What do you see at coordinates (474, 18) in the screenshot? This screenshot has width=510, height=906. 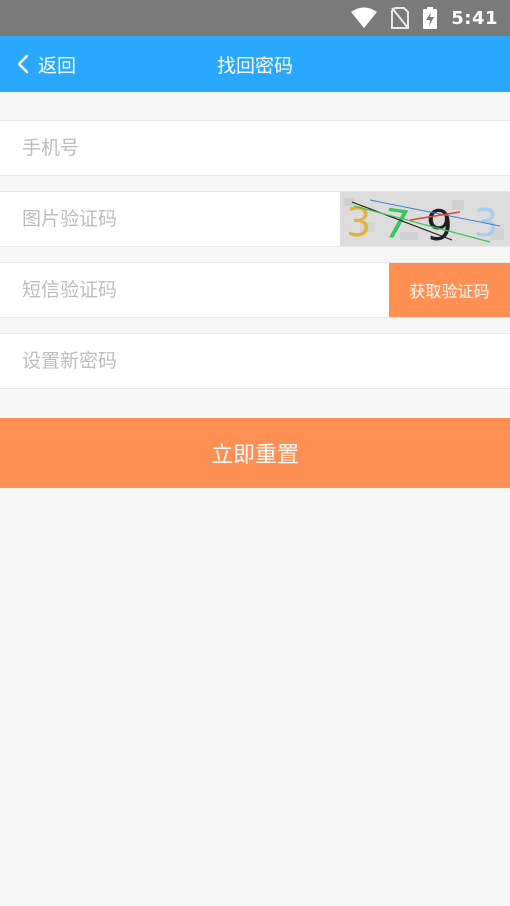 I see `status-time: 5:41` at bounding box center [474, 18].